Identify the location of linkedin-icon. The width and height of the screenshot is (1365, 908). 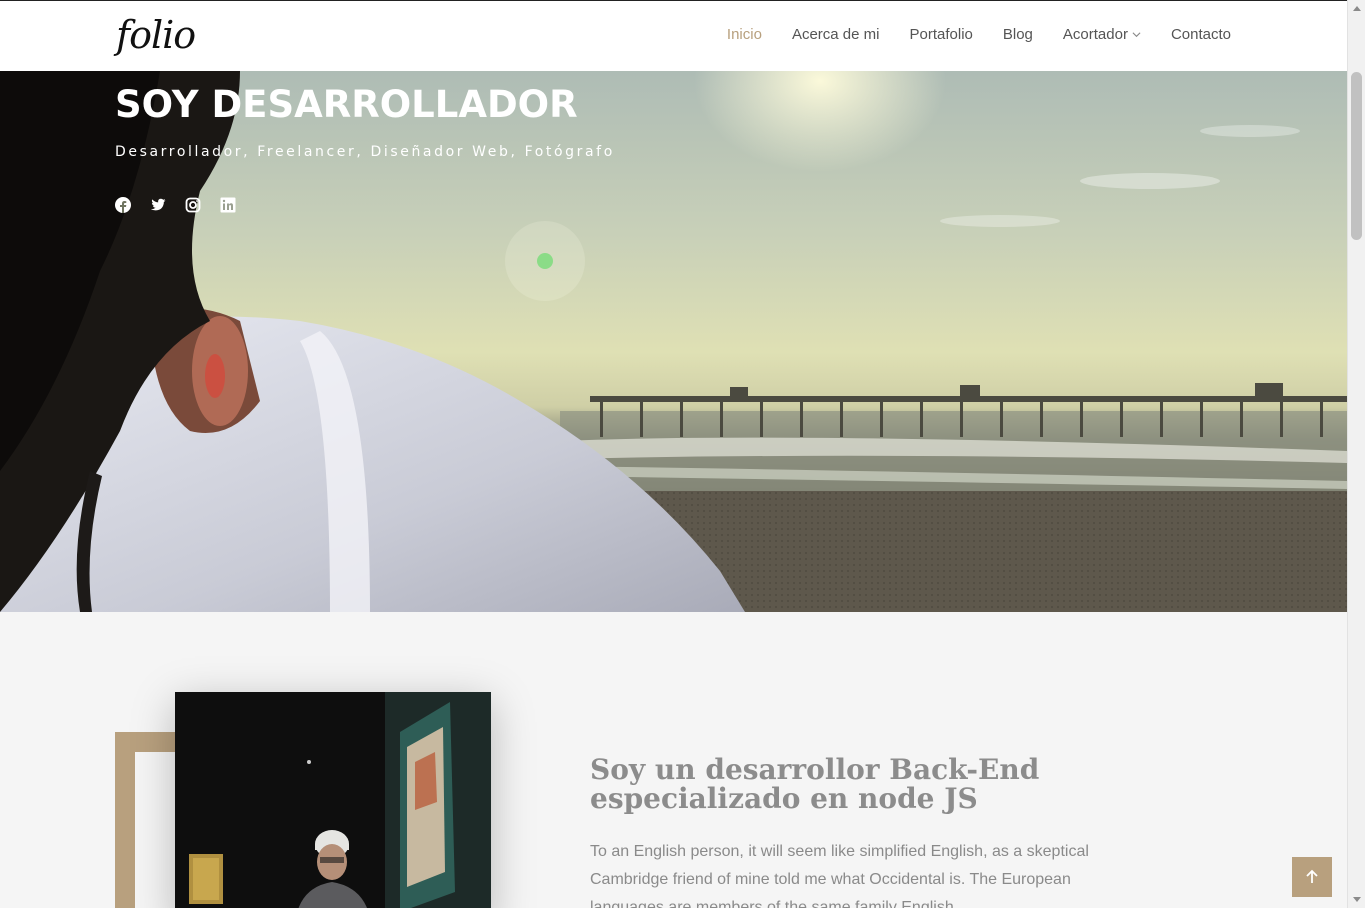
(228, 205).